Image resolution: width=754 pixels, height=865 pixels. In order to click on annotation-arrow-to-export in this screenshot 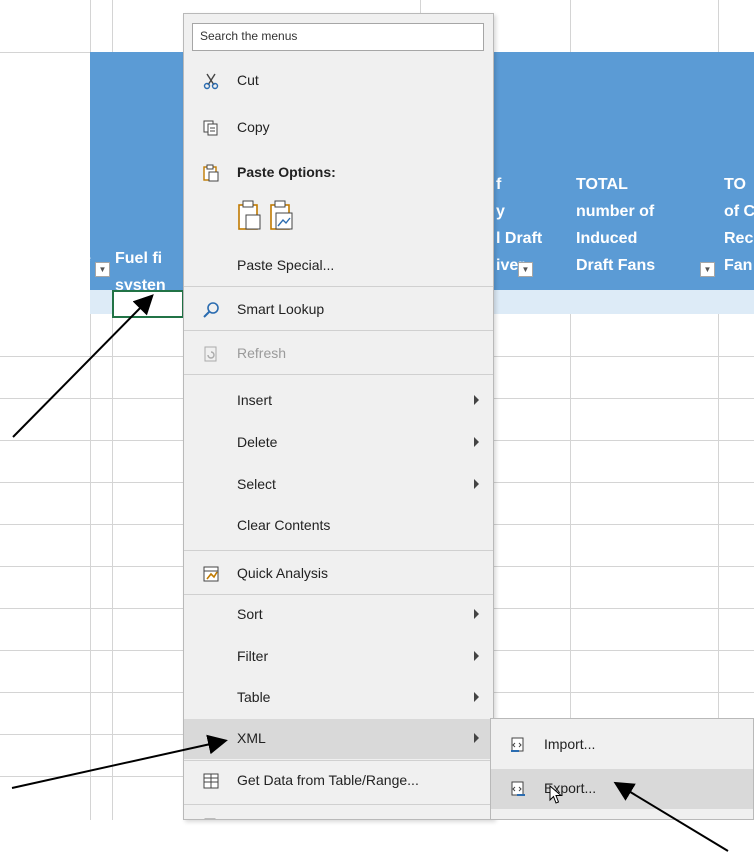, I will do `click(671, 816)`.